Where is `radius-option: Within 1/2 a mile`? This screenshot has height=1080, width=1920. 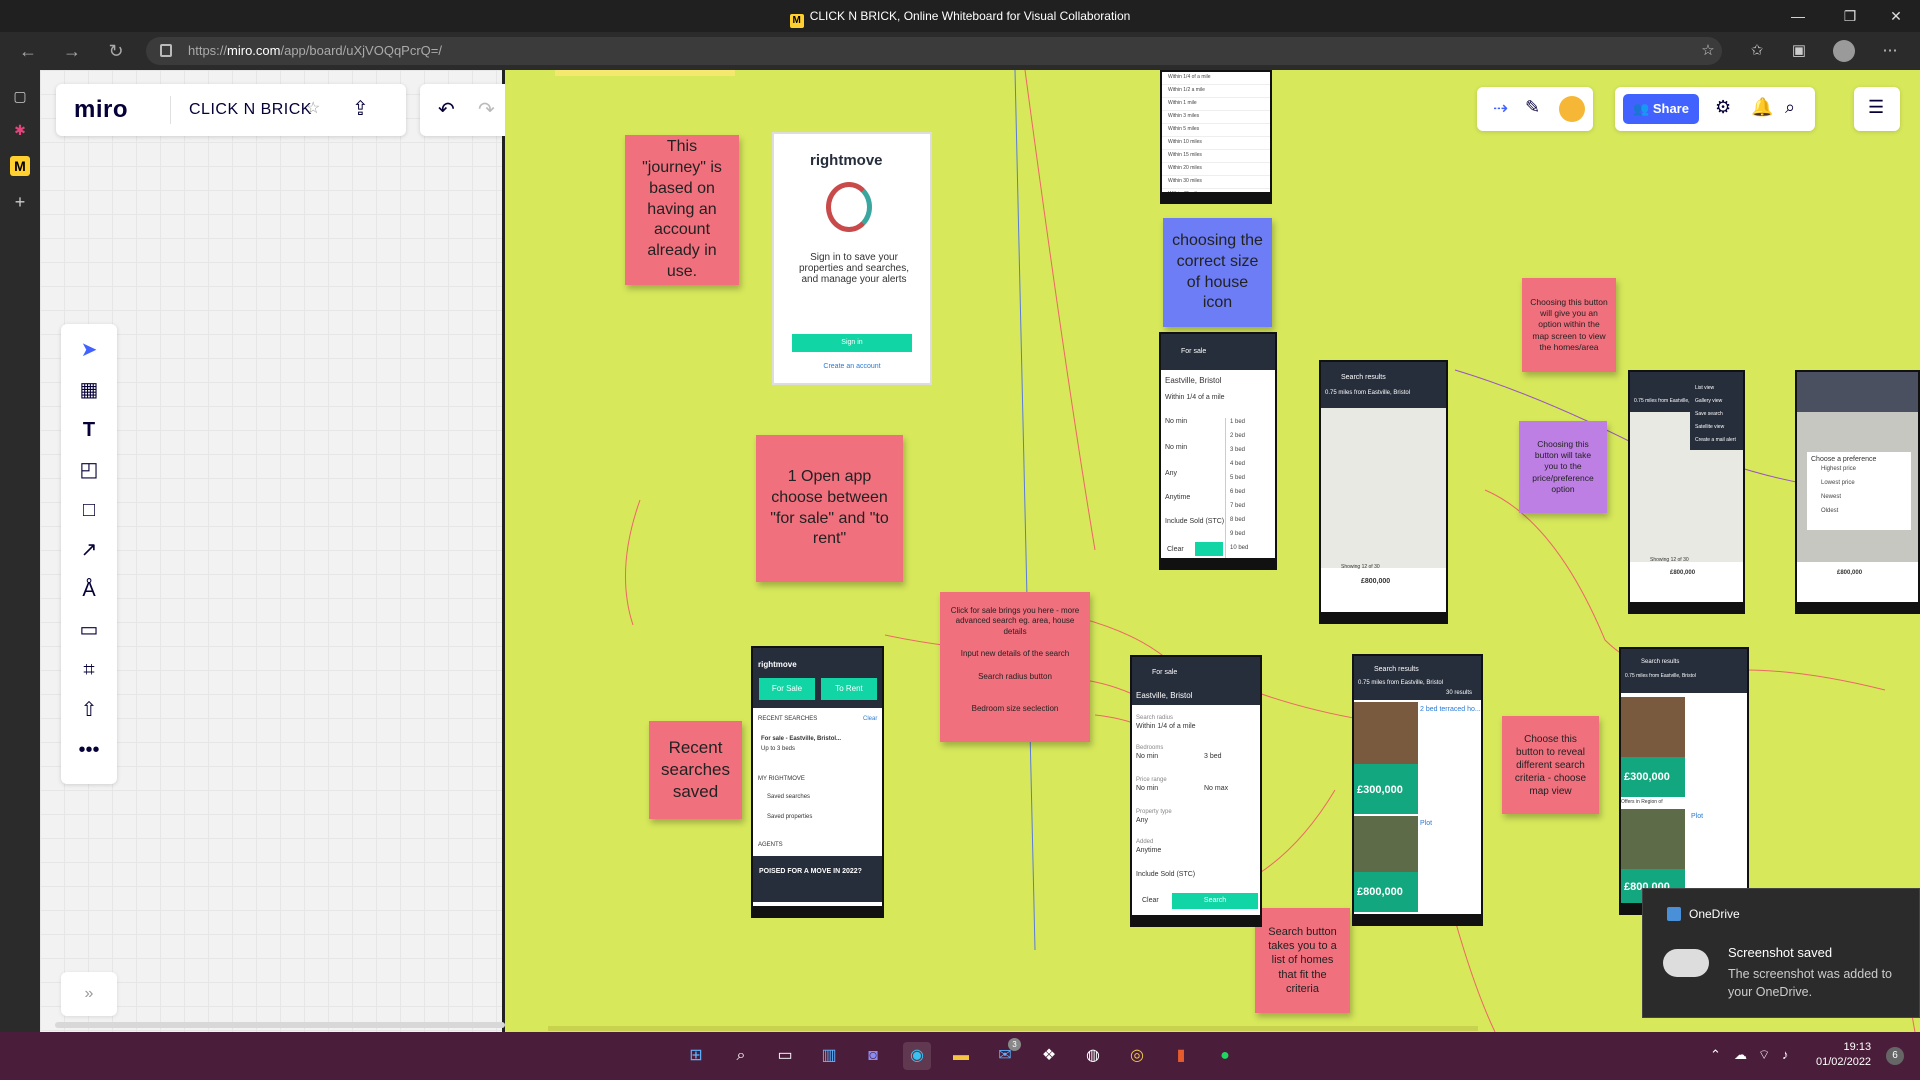 radius-option: Within 1/2 a mile is located at coordinates (1216, 91).